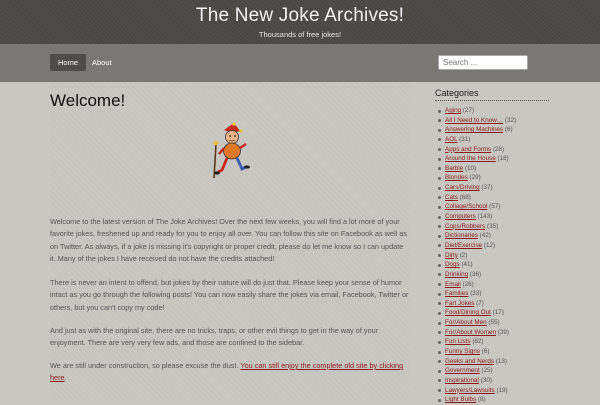 This screenshot has width=600, height=405. What do you see at coordinates (510, 120) in the screenshot?
I see `category-count: (32)` at bounding box center [510, 120].